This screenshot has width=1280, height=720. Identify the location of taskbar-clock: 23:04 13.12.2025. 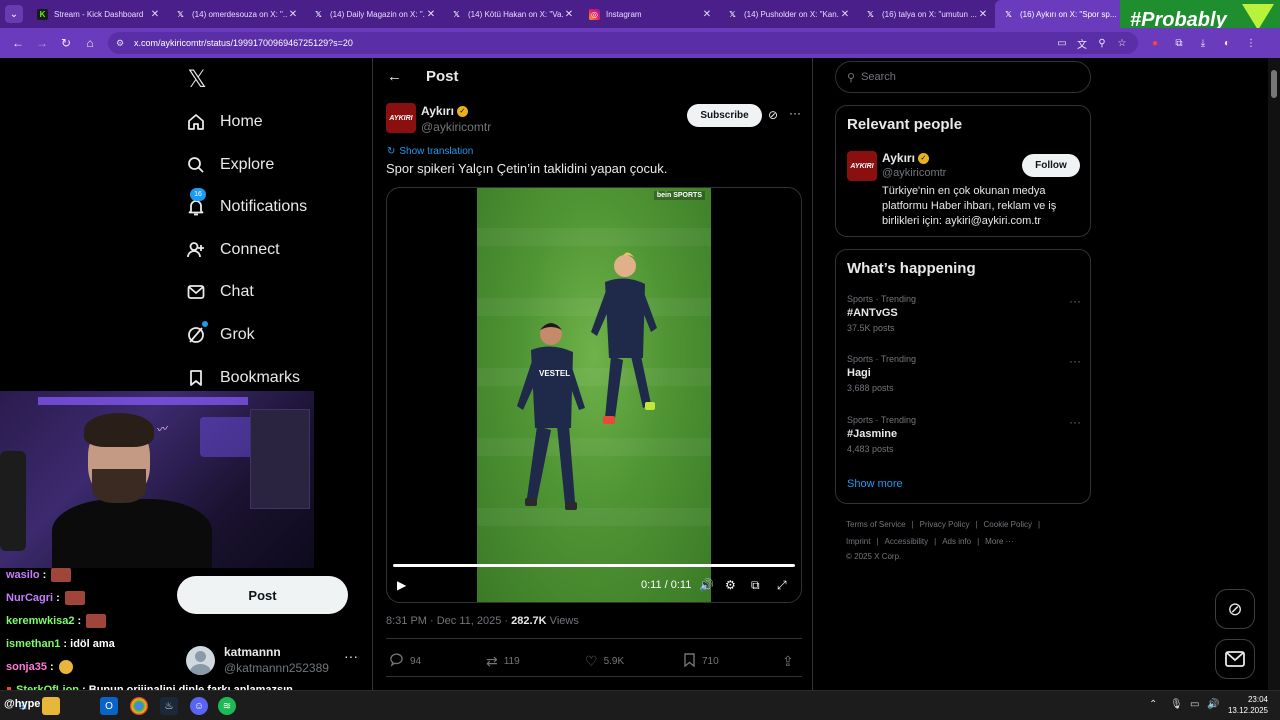
(1247, 705).